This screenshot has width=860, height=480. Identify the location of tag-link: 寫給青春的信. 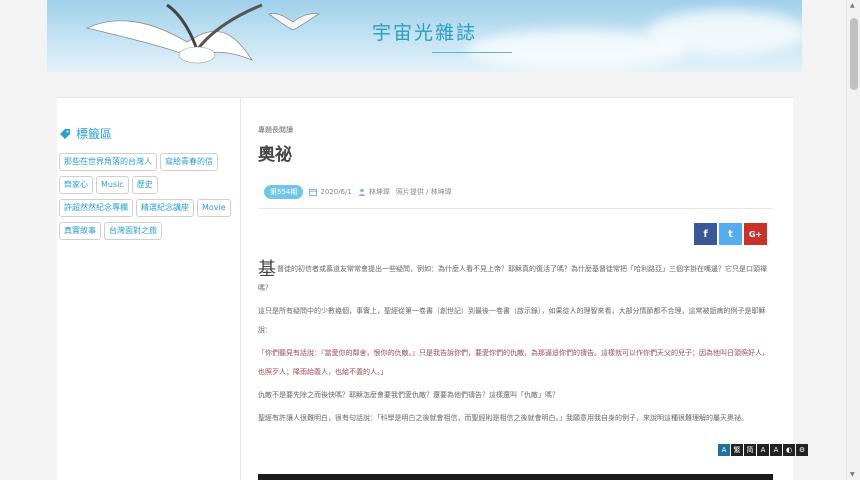
(189, 162).